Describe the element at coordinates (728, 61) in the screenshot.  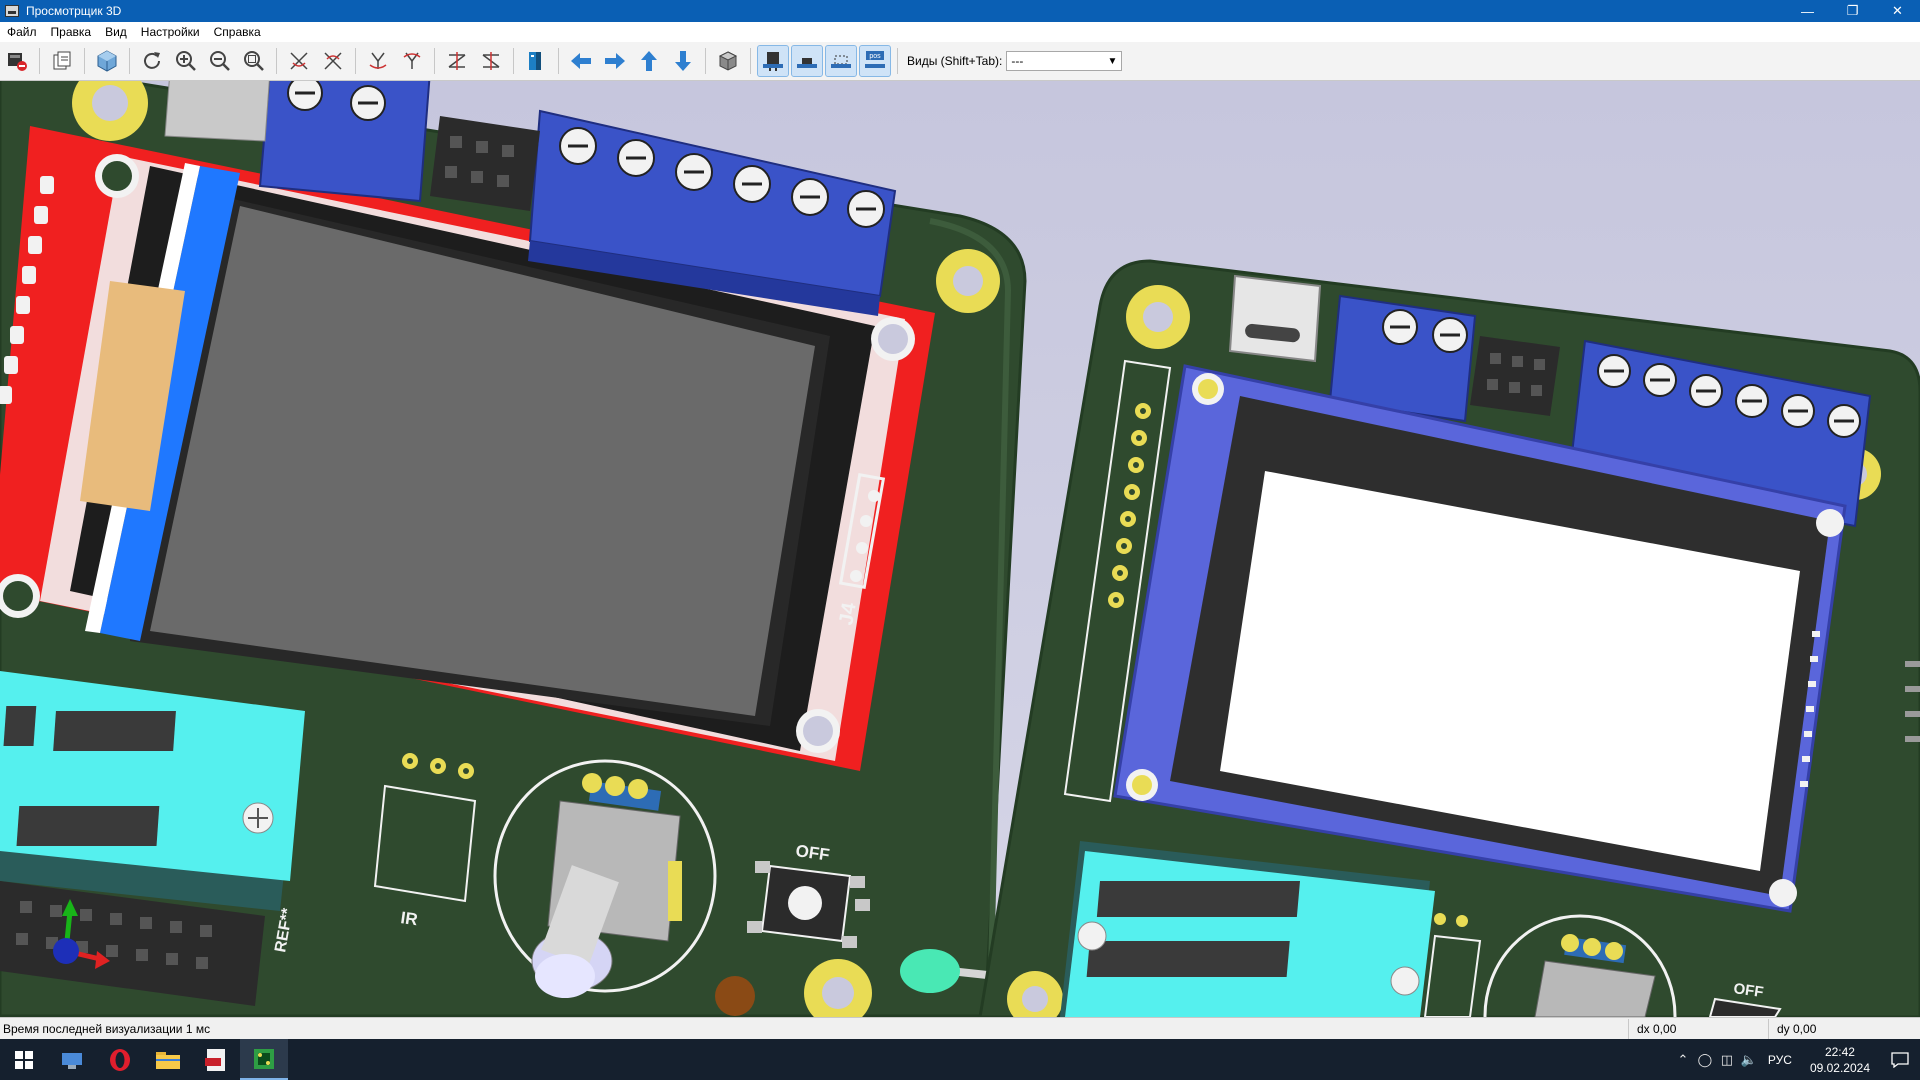
I see `orthographic-toggle-icon` at that location.